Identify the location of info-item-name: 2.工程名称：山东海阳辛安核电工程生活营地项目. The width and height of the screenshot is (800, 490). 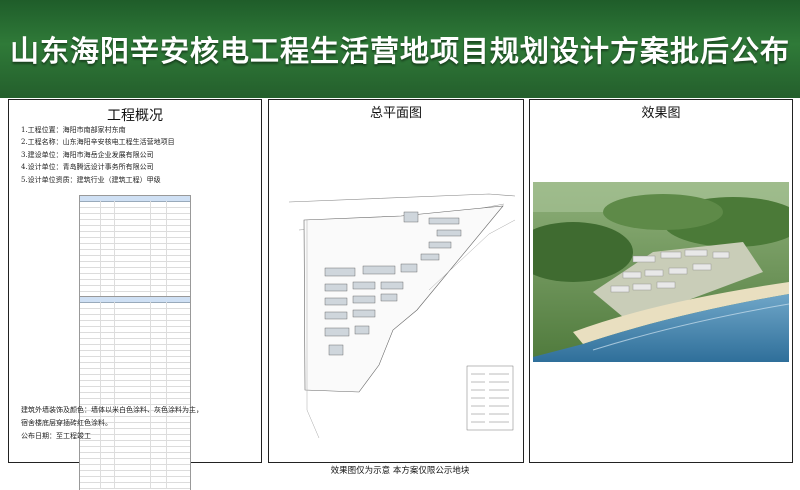
(98, 142).